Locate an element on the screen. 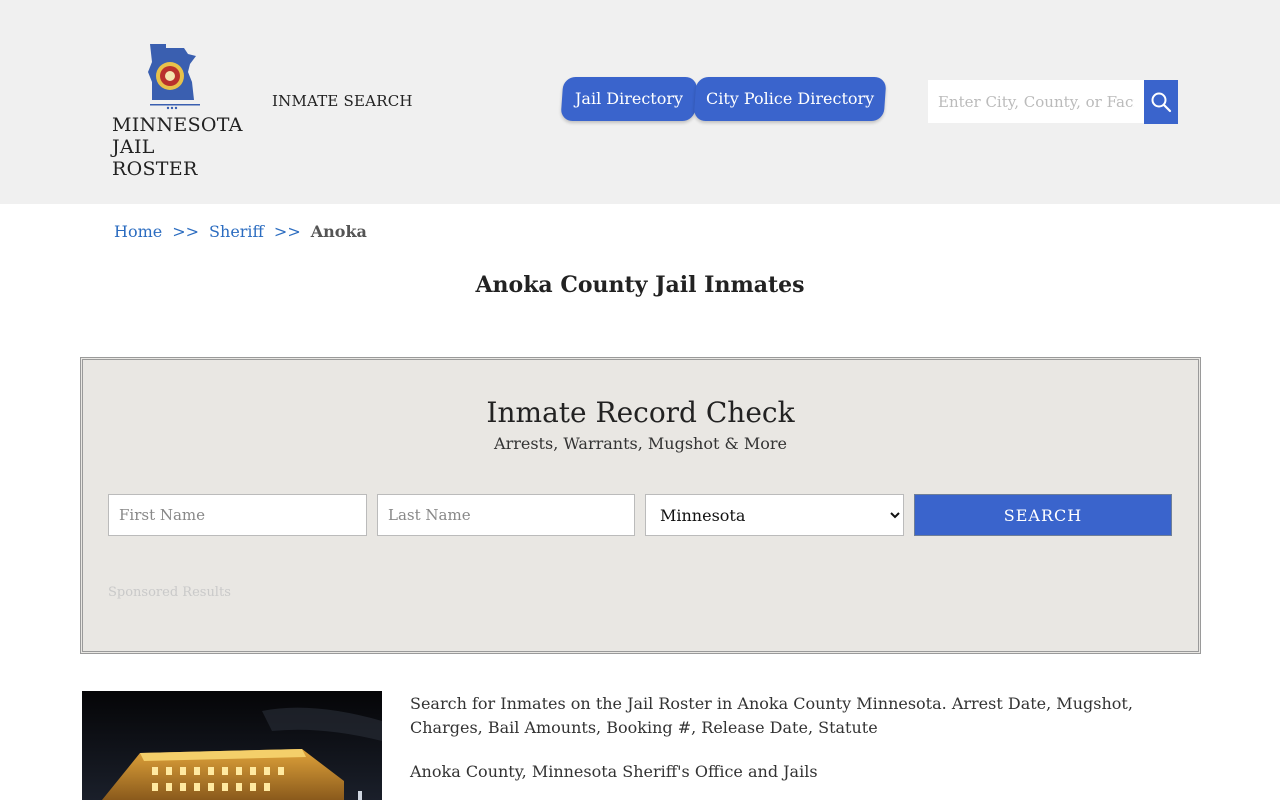  tab-jail-directory: Jail Directory is located at coordinates (629, 99).